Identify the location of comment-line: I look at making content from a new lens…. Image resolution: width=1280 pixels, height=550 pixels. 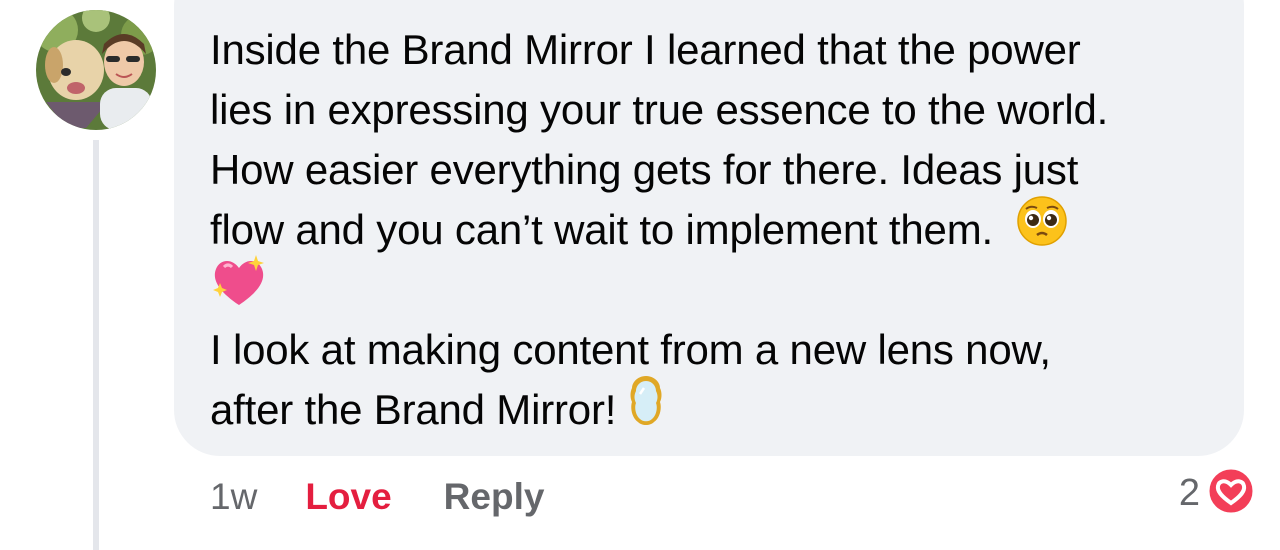
(630, 349).